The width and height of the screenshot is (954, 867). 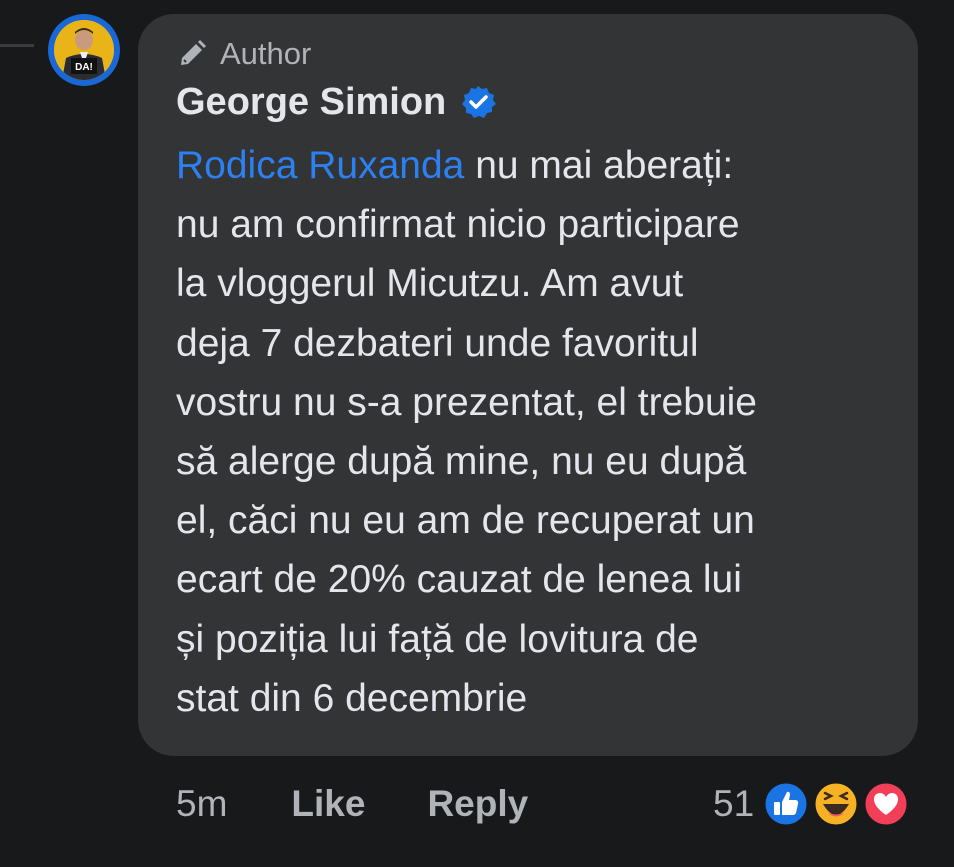 I want to click on reaction-count: 51, so click(x=734, y=803).